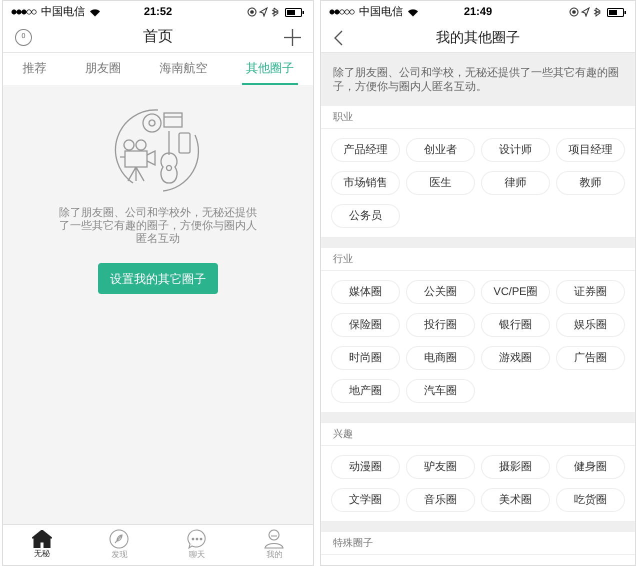 Image resolution: width=638 pixels, height=566 pixels. What do you see at coordinates (590, 358) in the screenshot?
I see `circle-tag: 广告圈` at bounding box center [590, 358].